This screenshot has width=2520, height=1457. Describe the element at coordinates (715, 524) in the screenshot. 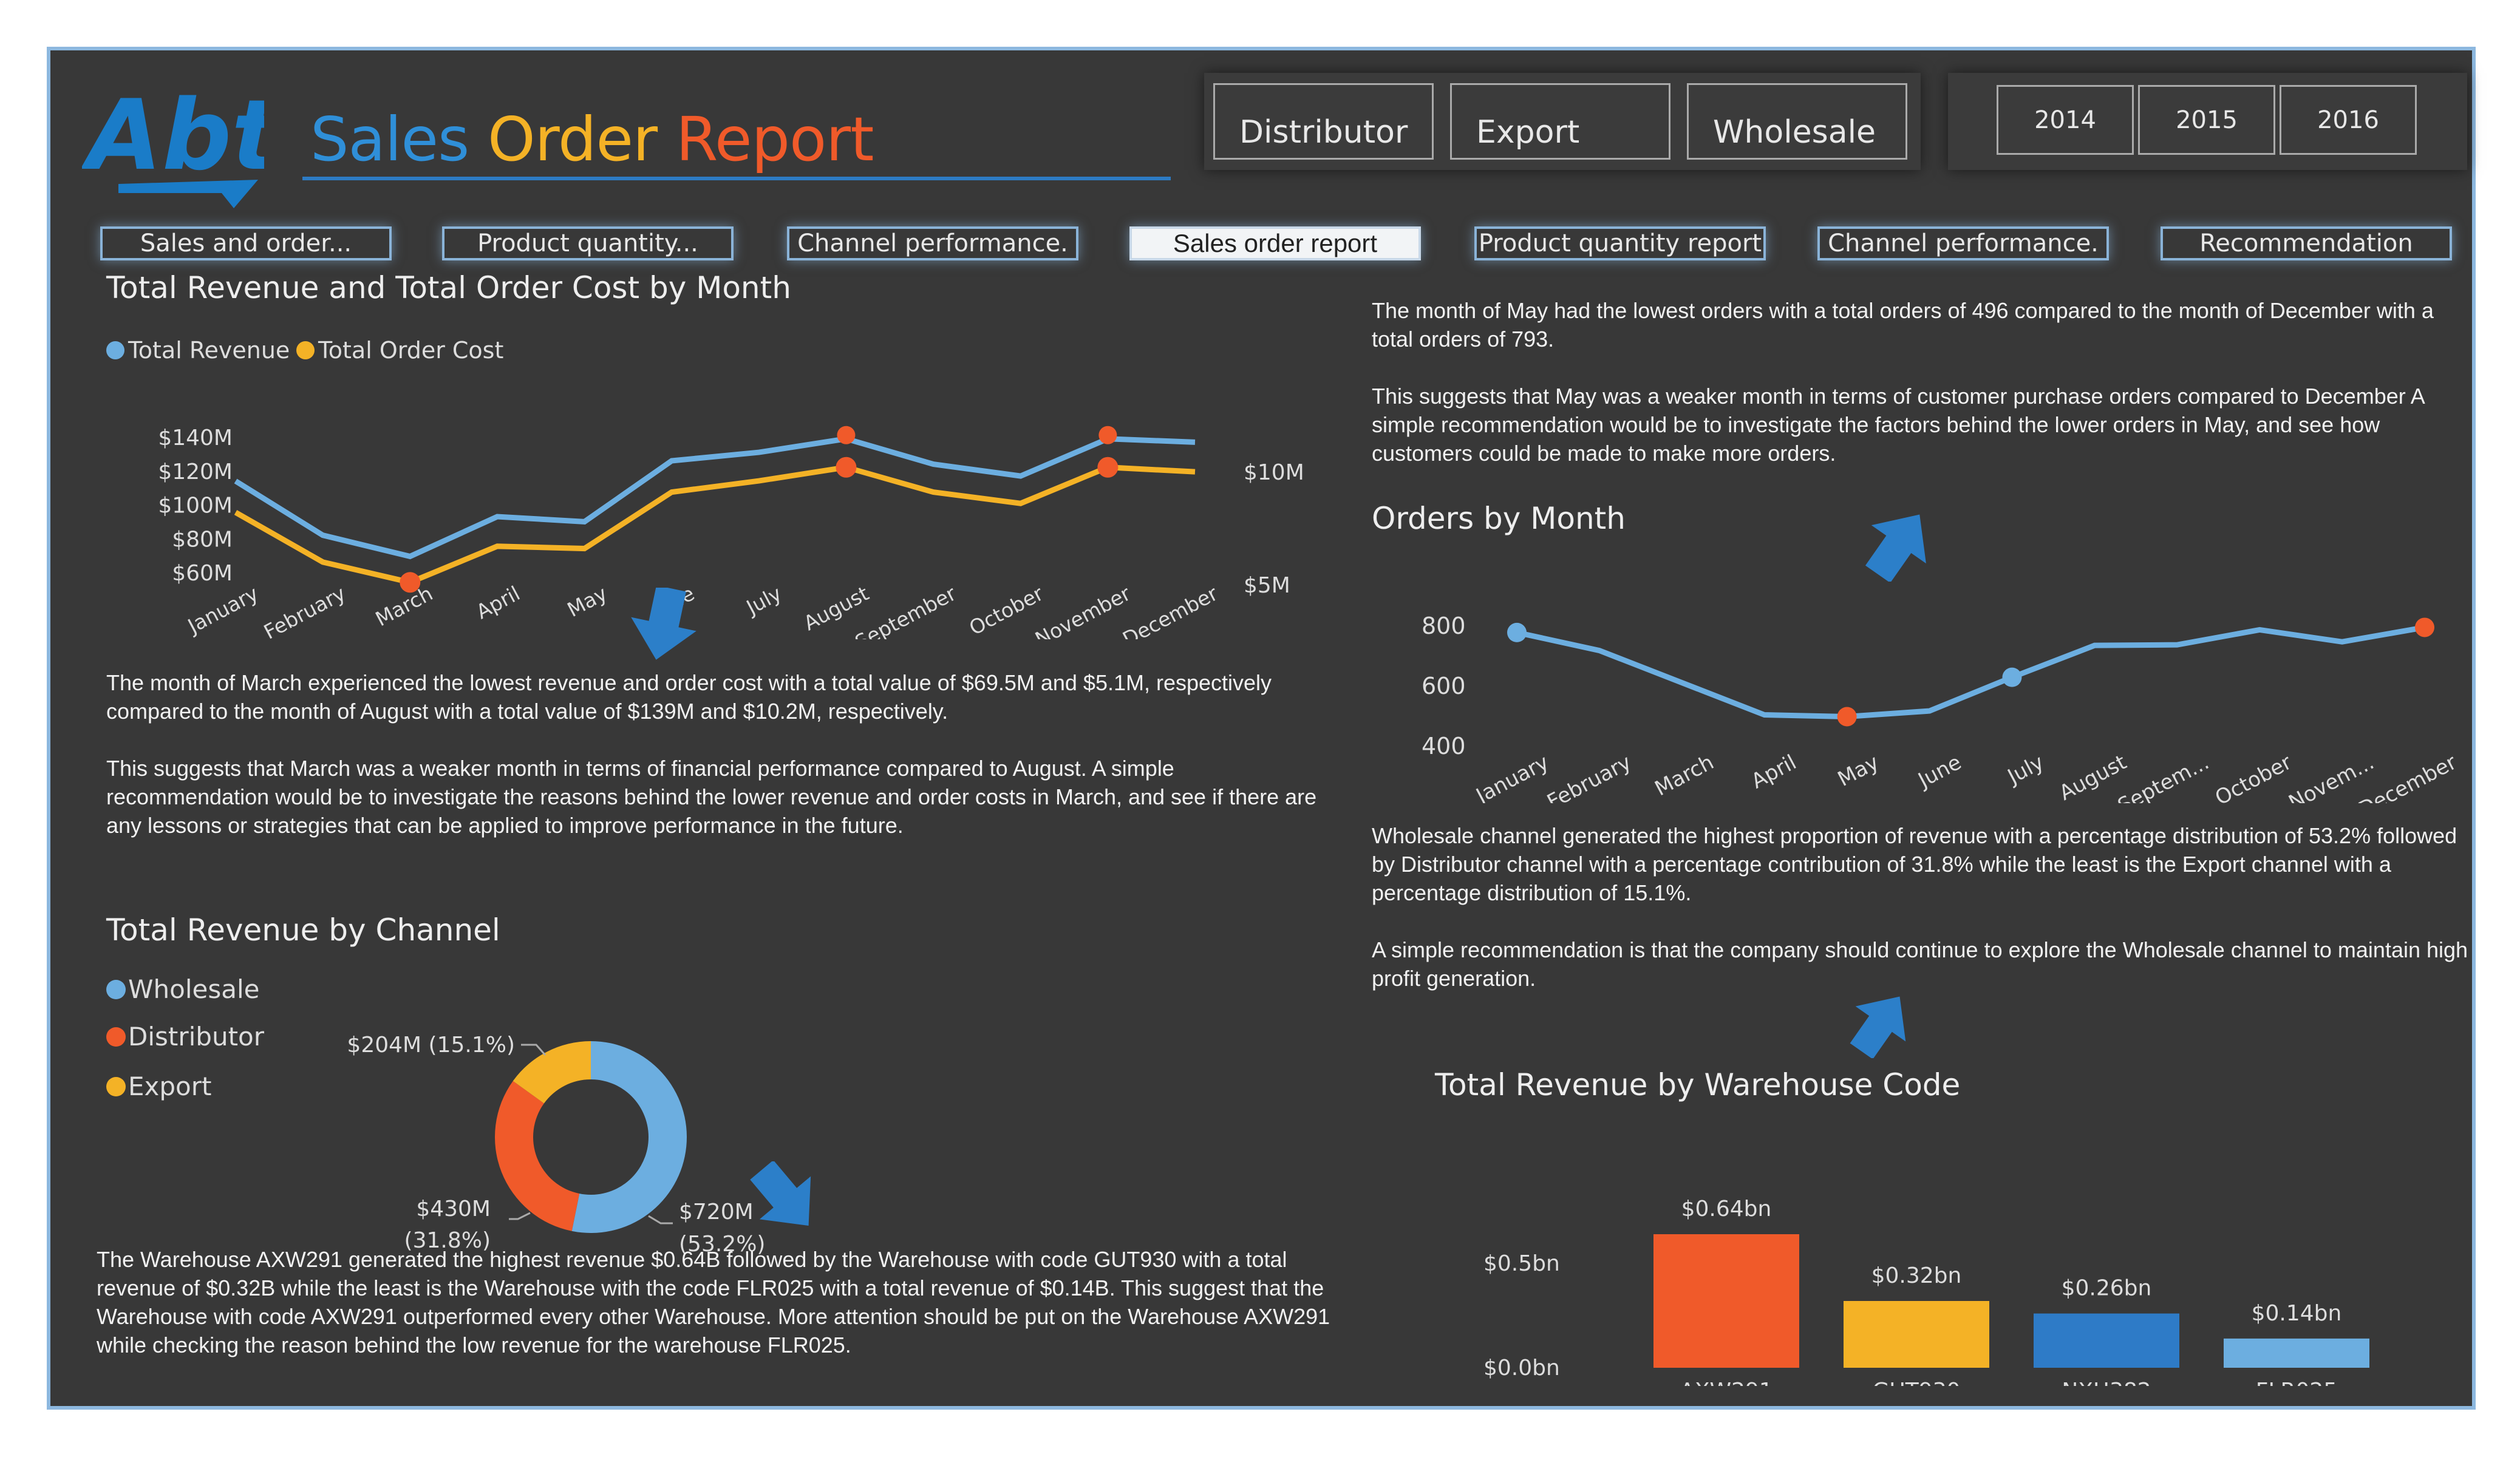

I see `series-line-total-order-cost` at that location.